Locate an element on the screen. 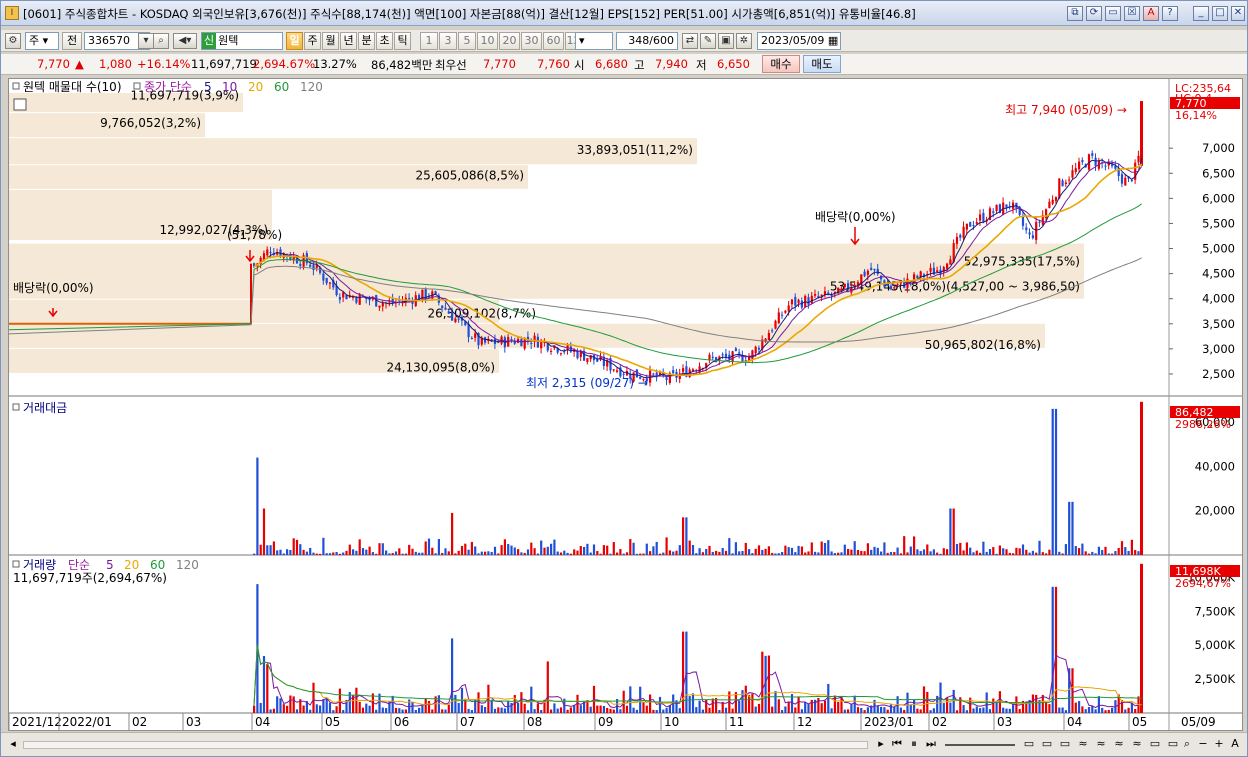 The width and height of the screenshot is (1248, 757). minute-button-3: 3 is located at coordinates (448, 41).